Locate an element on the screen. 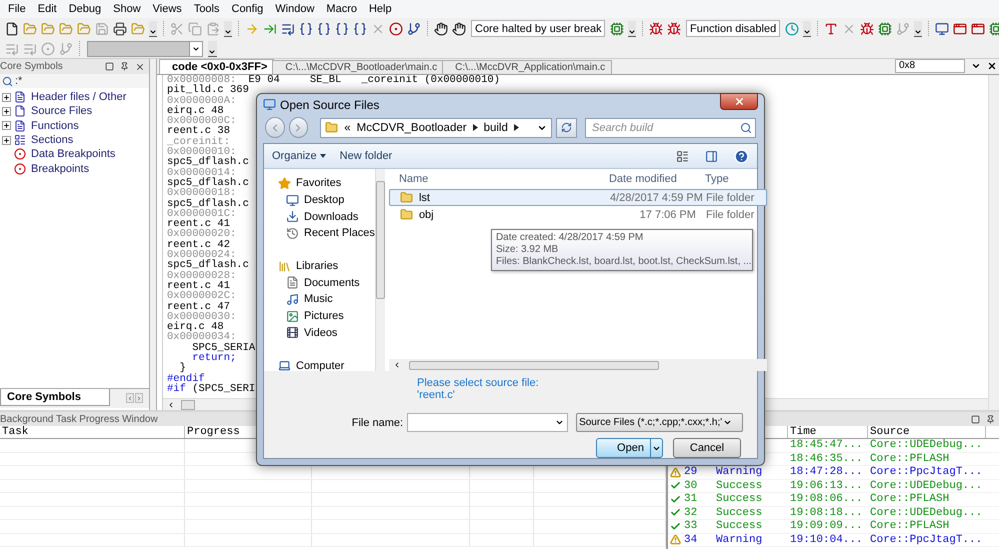 This screenshot has height=549, width=999. refresh-button is located at coordinates (566, 128).